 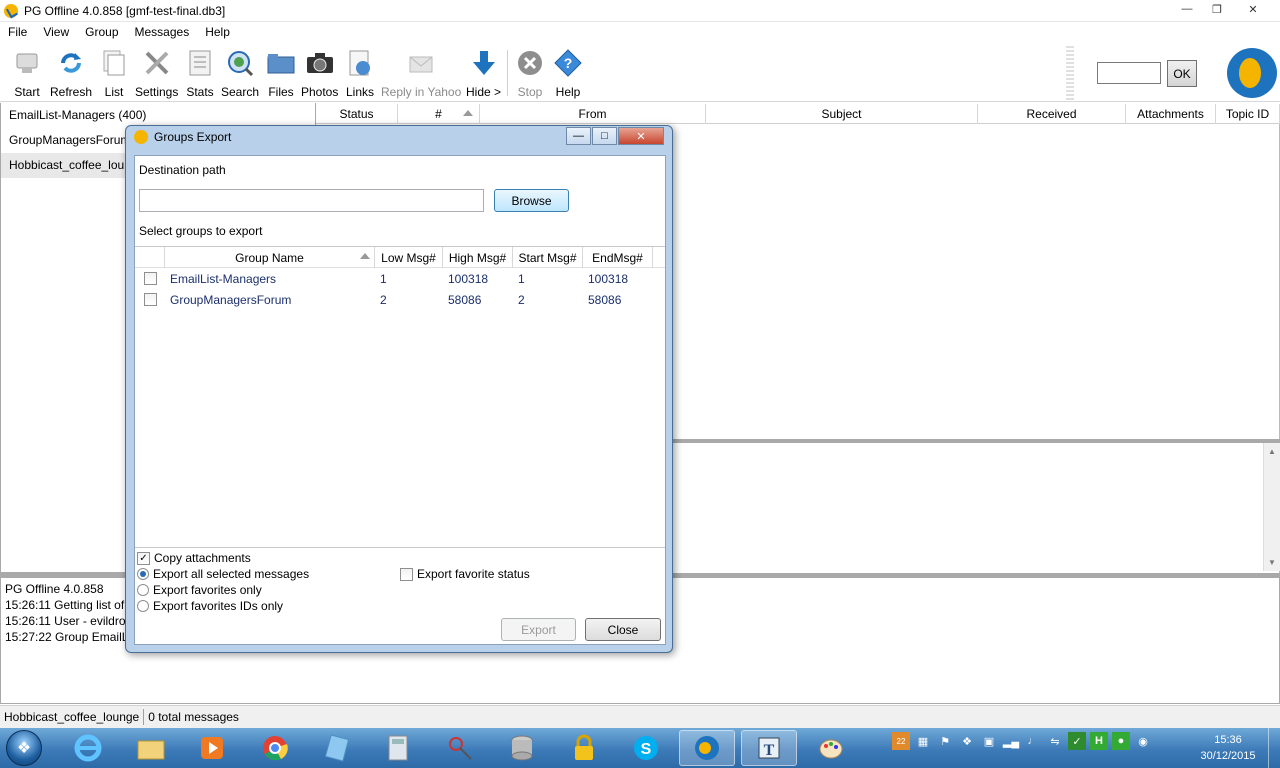 I want to click on col-number: #, so click(x=439, y=114).